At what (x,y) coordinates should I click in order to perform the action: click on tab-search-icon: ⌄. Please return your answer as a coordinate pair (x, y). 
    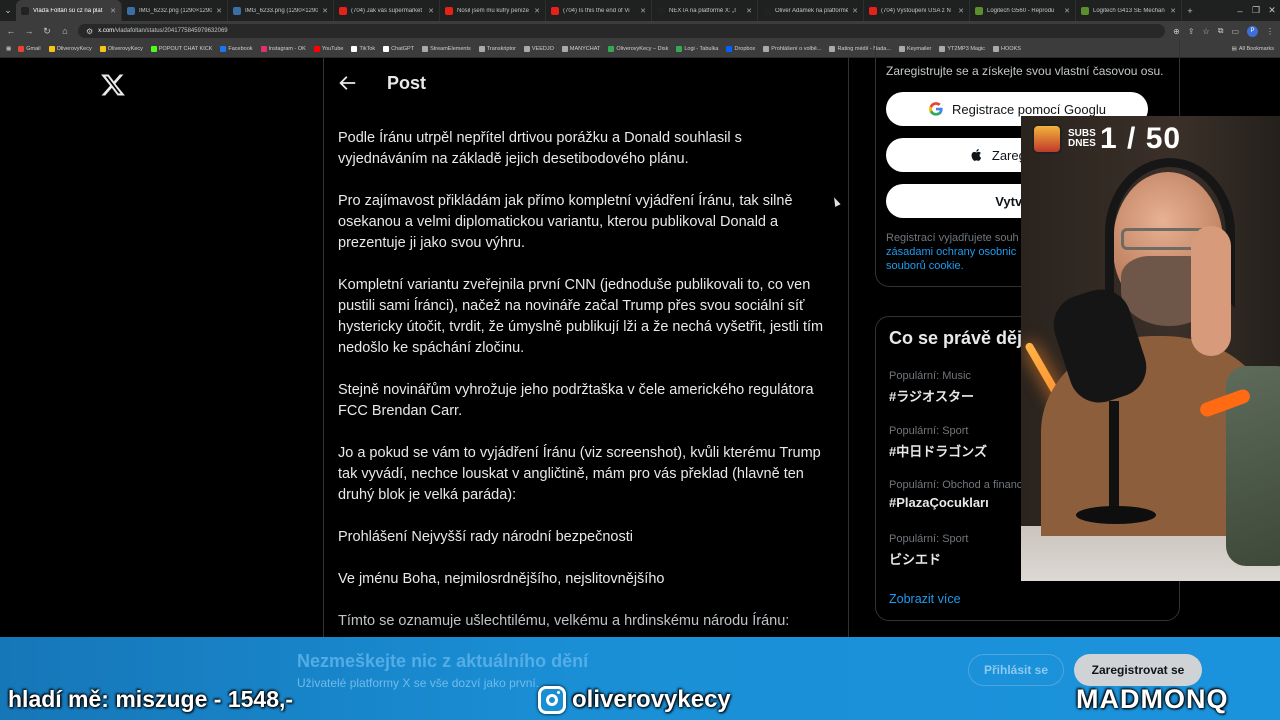
    Looking at the image, I should click on (8, 10).